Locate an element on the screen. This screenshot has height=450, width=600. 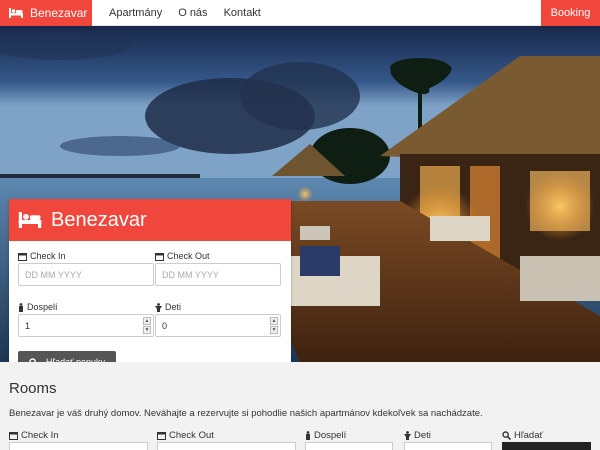
filter-adults-input is located at coordinates (349, 446).